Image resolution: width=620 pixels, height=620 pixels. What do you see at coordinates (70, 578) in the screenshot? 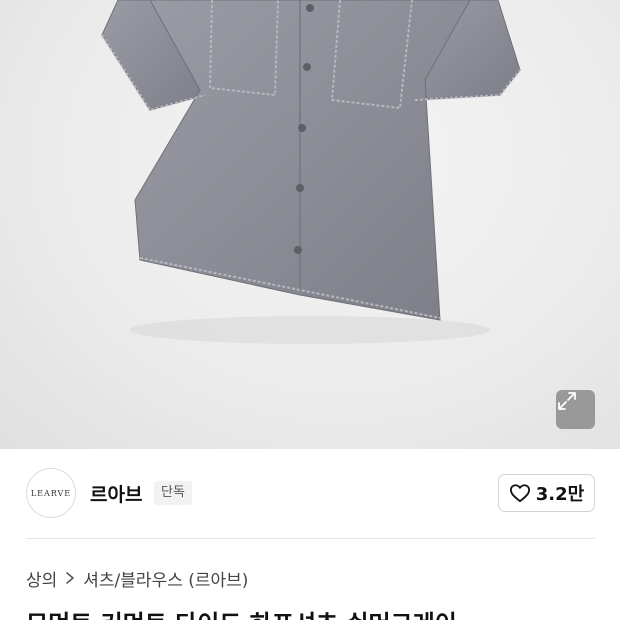
I see `chevron-right-icon` at bounding box center [70, 578].